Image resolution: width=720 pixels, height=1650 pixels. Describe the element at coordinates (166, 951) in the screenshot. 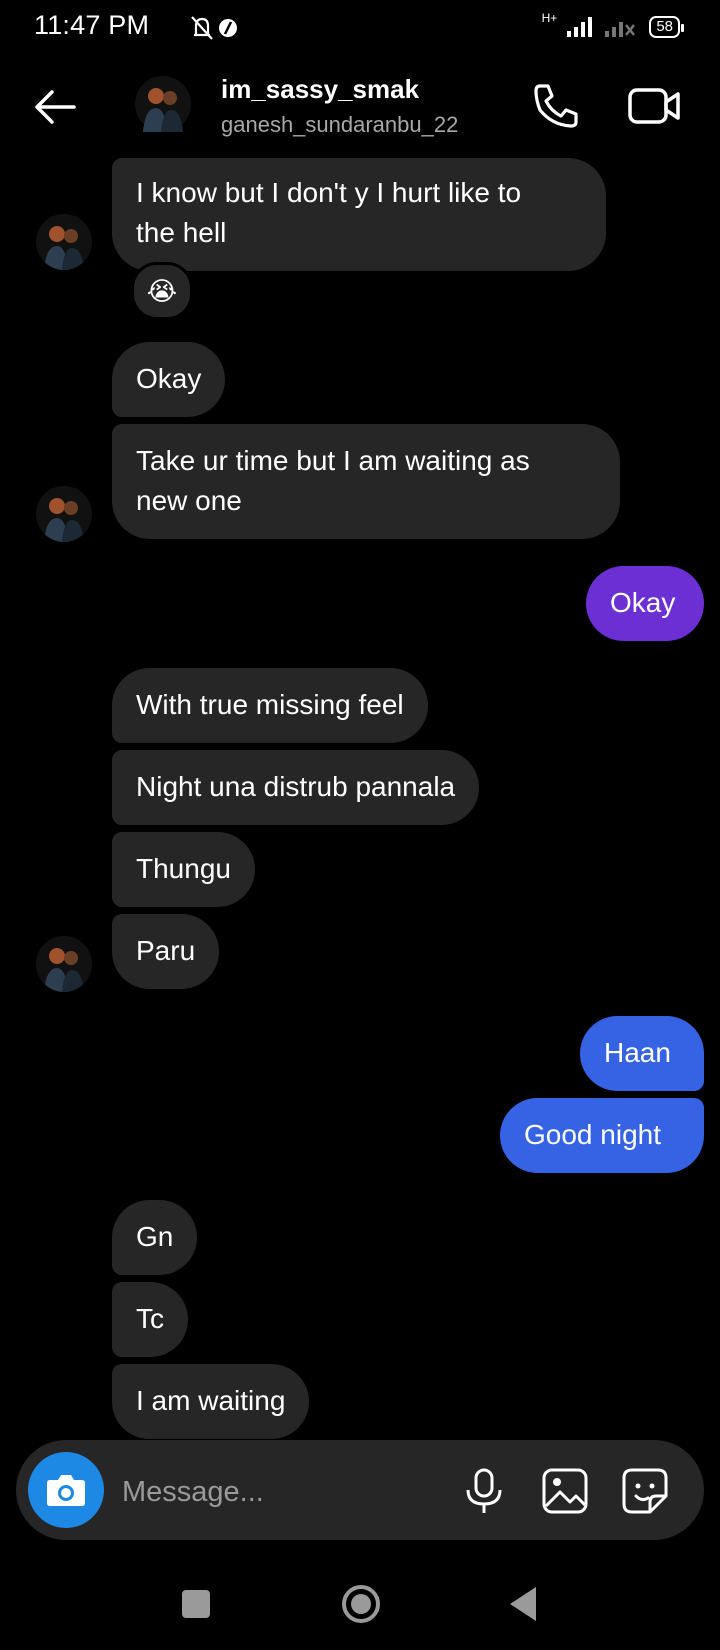

I see `message-received: Paru` at that location.